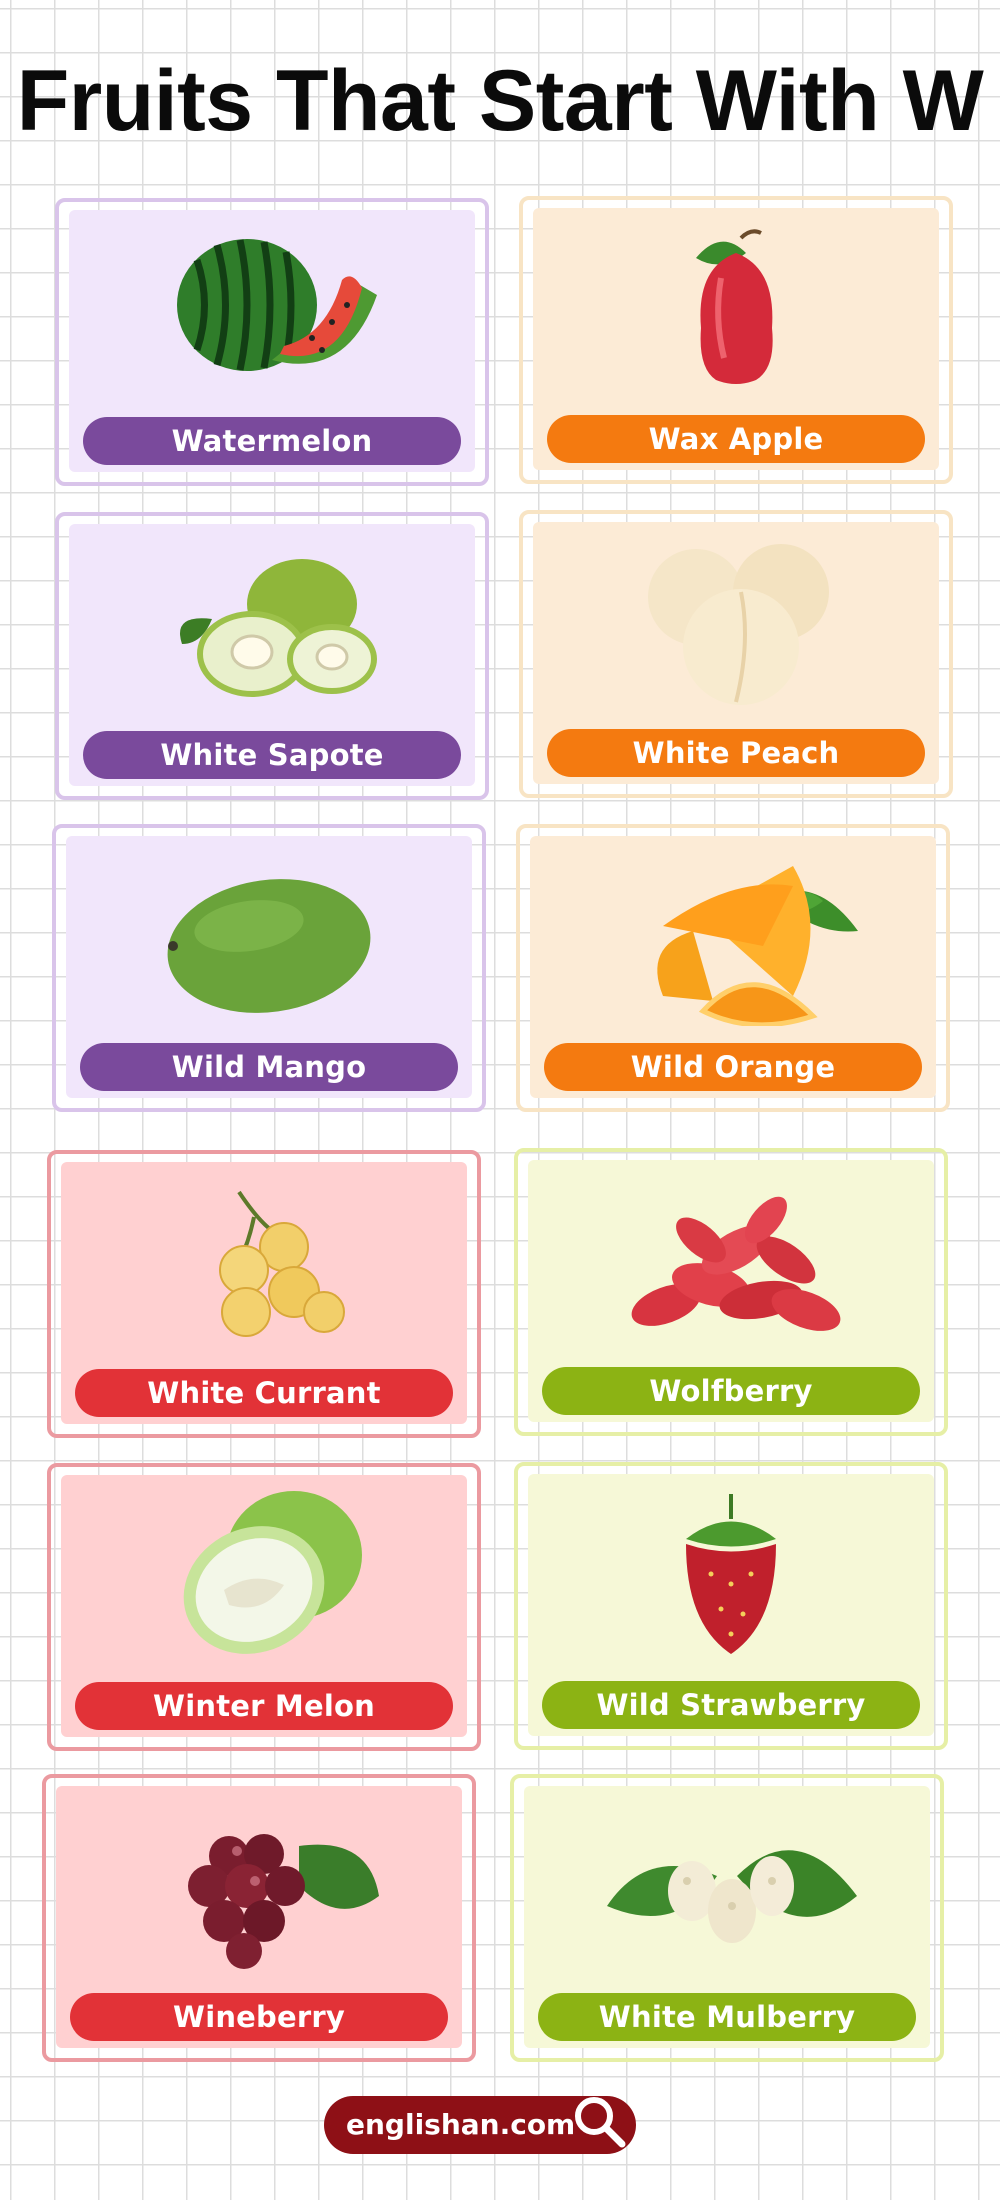 The width and height of the screenshot is (1000, 2200). Describe the element at coordinates (500, 101) in the screenshot. I see `page-title: Fruits That Start With W` at that location.